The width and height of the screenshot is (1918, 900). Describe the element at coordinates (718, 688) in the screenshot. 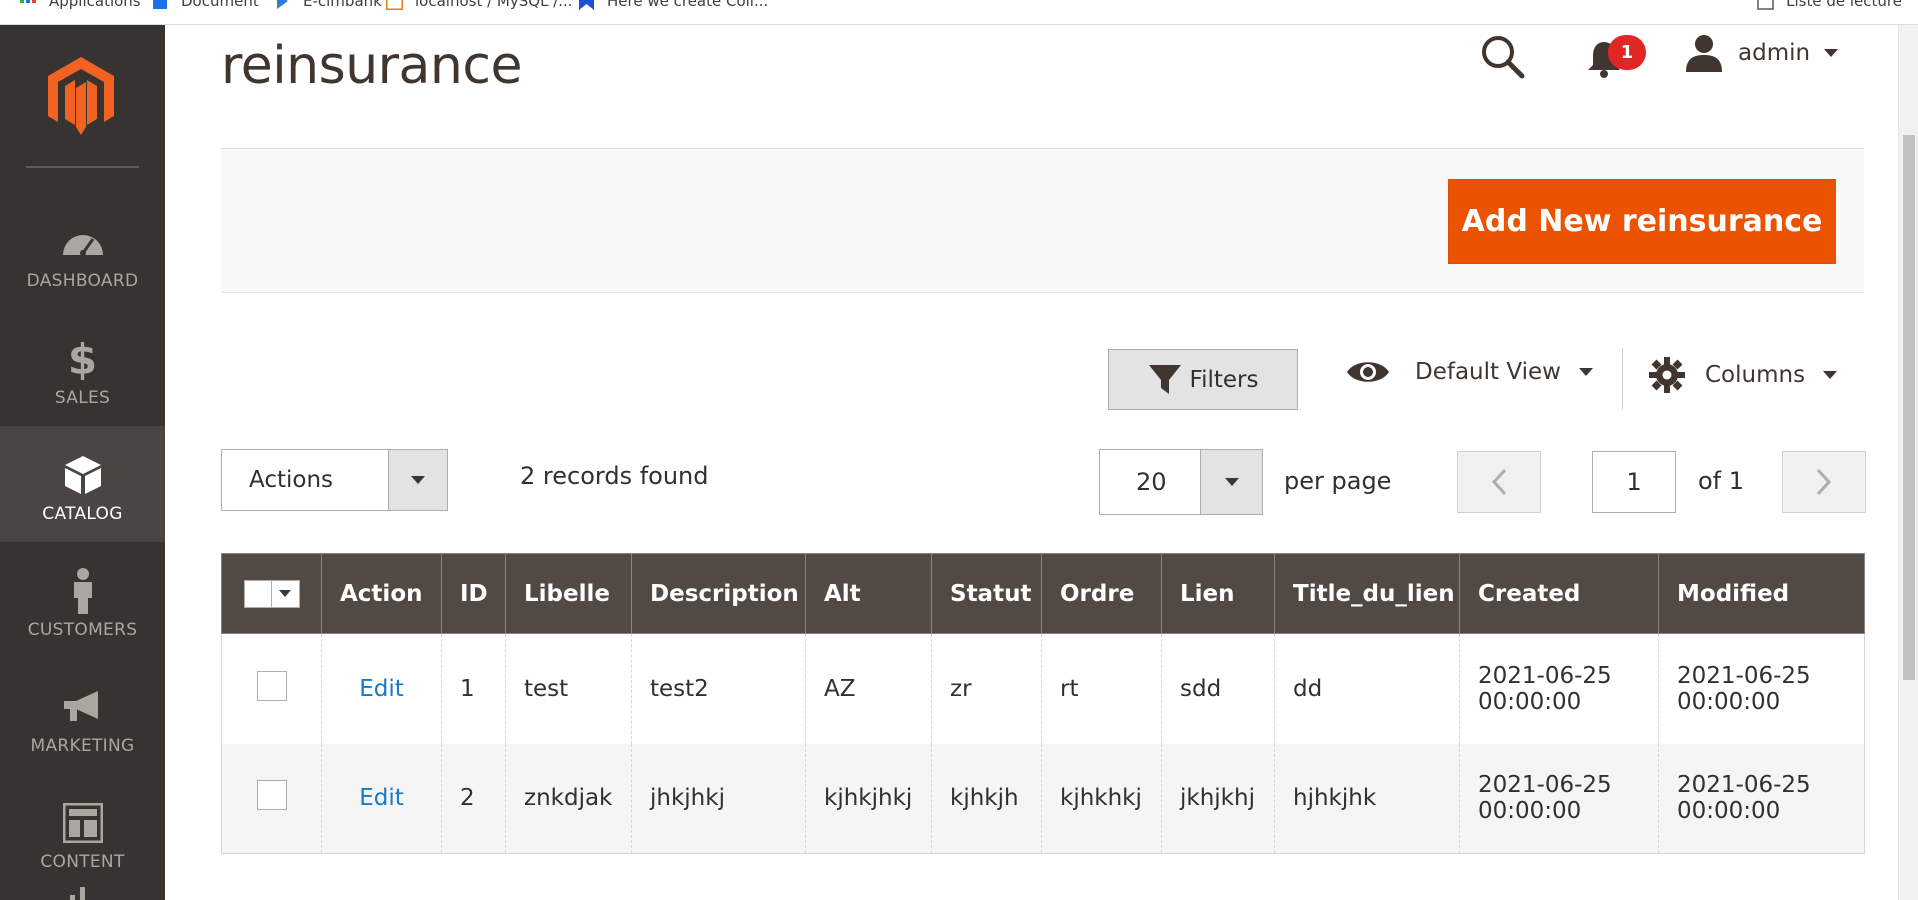

I see `cell-description: test2` at that location.